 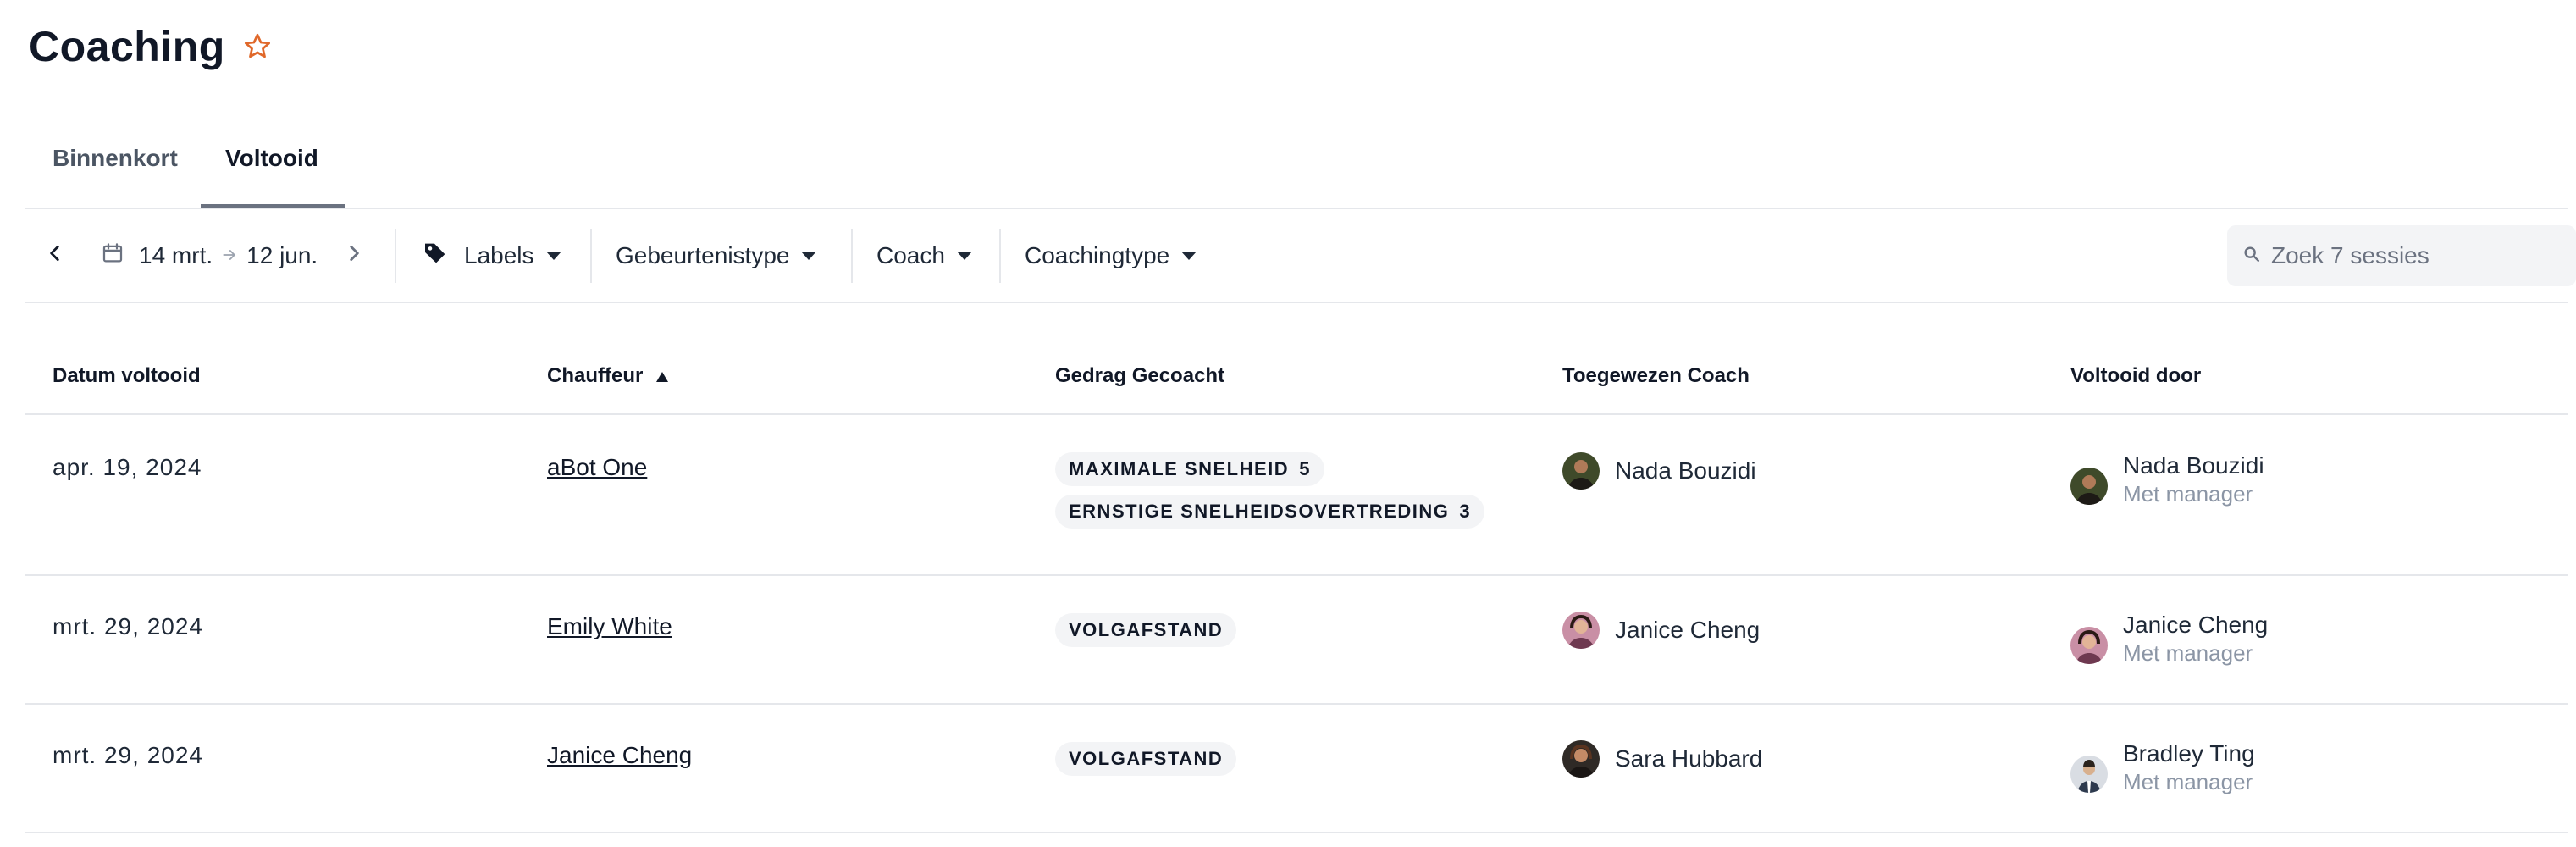 What do you see at coordinates (1689, 758) in the screenshot?
I see `coach-name: Sara Hubbard` at bounding box center [1689, 758].